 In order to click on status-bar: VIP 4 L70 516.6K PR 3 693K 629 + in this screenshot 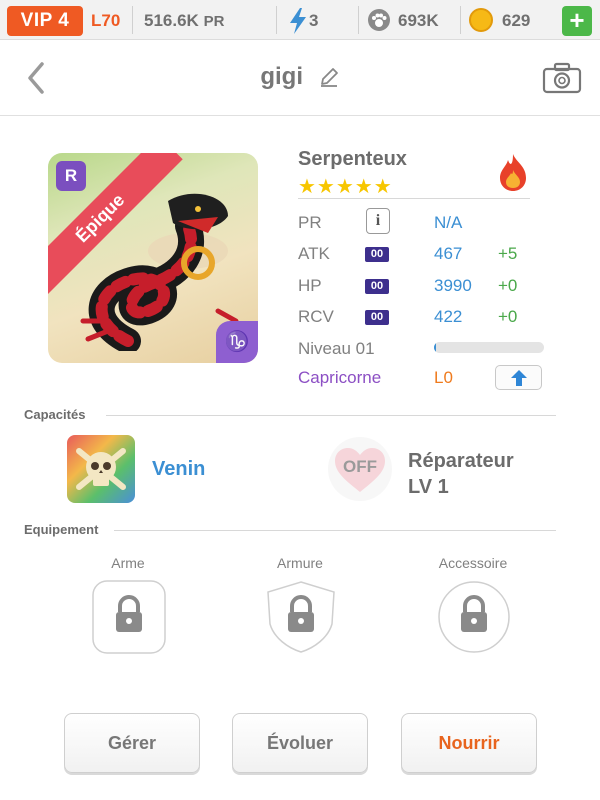, I will do `click(300, 20)`.